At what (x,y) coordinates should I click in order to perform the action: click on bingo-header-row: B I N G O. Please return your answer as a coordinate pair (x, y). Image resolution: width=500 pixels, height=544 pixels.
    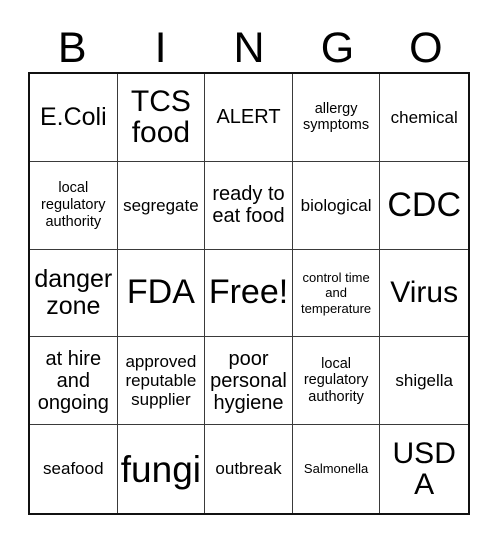
    Looking at the image, I should click on (249, 43).